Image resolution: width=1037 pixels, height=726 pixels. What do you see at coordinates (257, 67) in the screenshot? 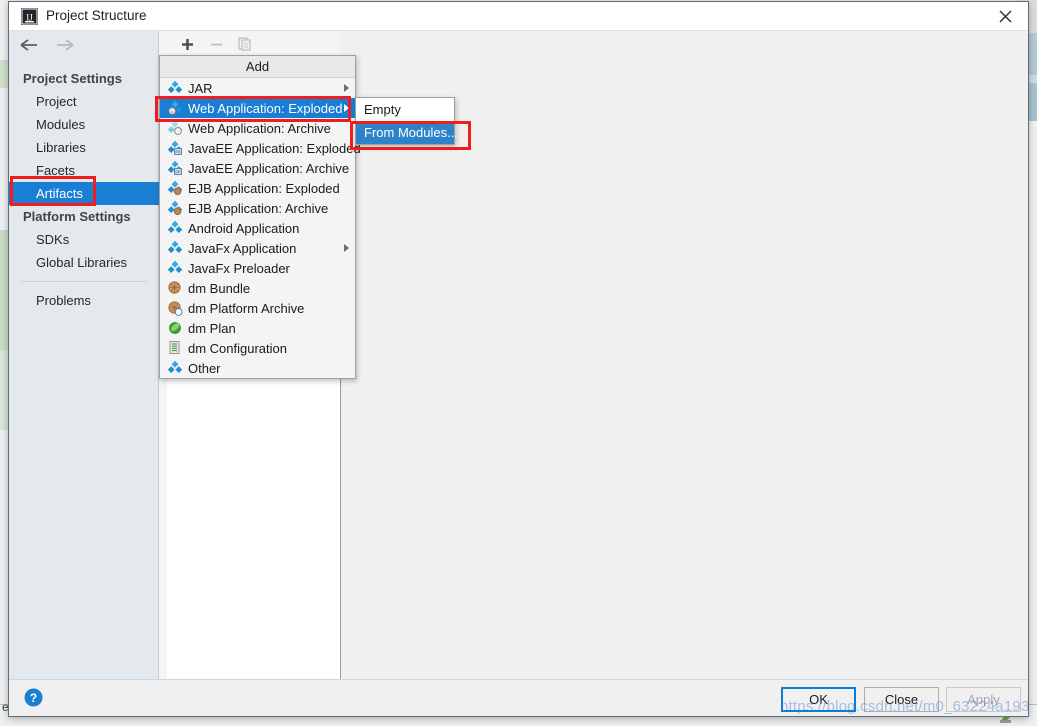
I see `add-menu-title: Add` at bounding box center [257, 67].